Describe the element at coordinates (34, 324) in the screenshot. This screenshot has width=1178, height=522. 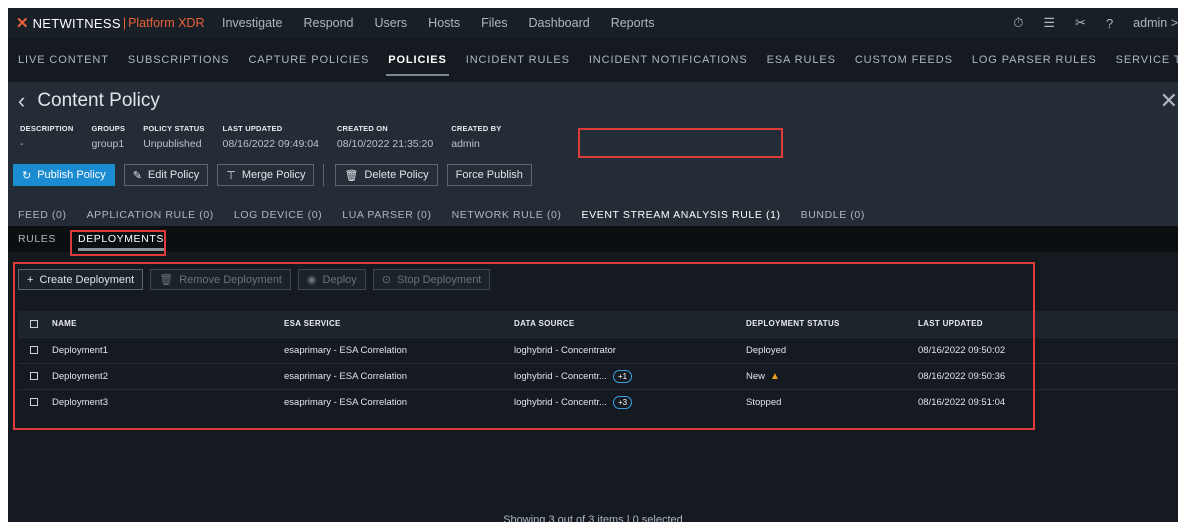
I see `select-all-checkbox` at that location.